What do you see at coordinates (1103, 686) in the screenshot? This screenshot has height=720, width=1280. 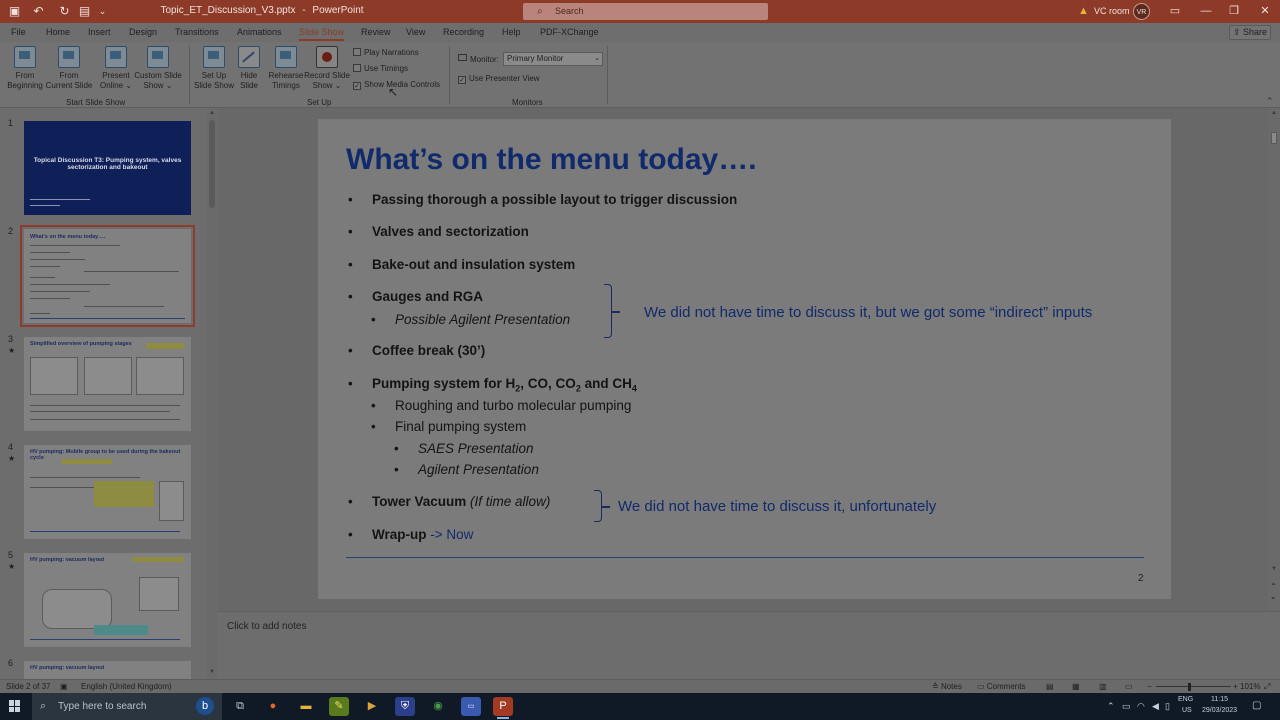 I see `reading-view-icon: ▥` at bounding box center [1103, 686].